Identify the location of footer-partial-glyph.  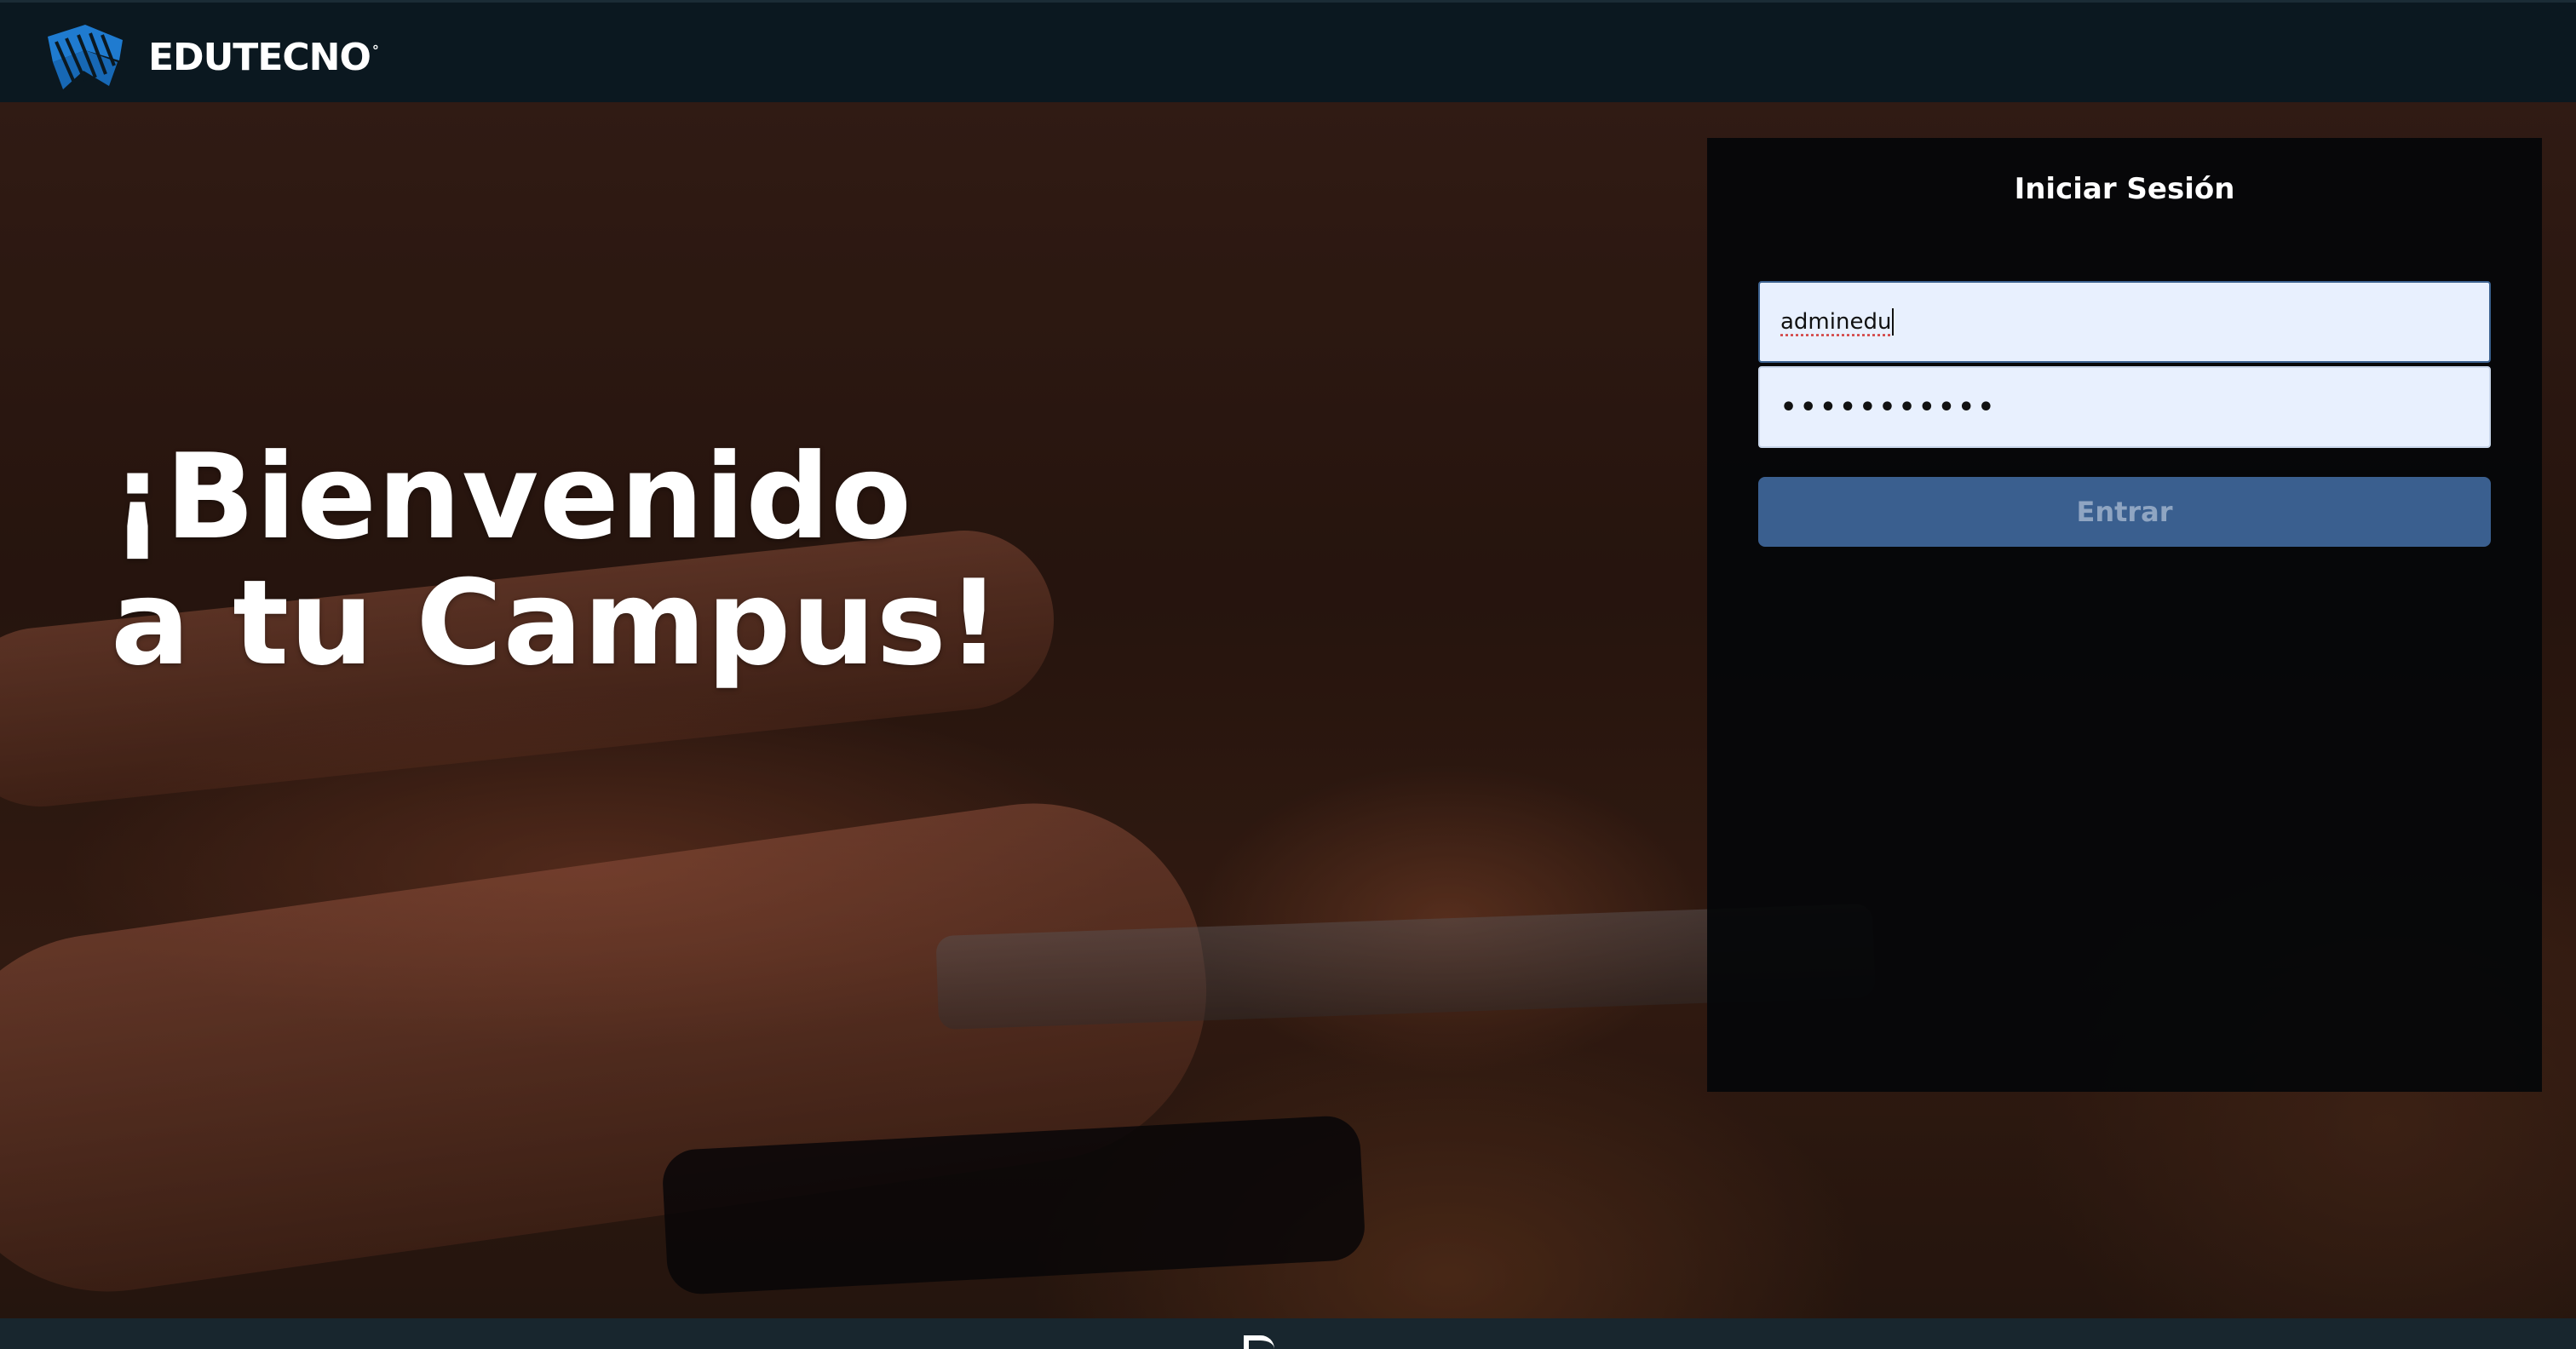
(1259, 1342).